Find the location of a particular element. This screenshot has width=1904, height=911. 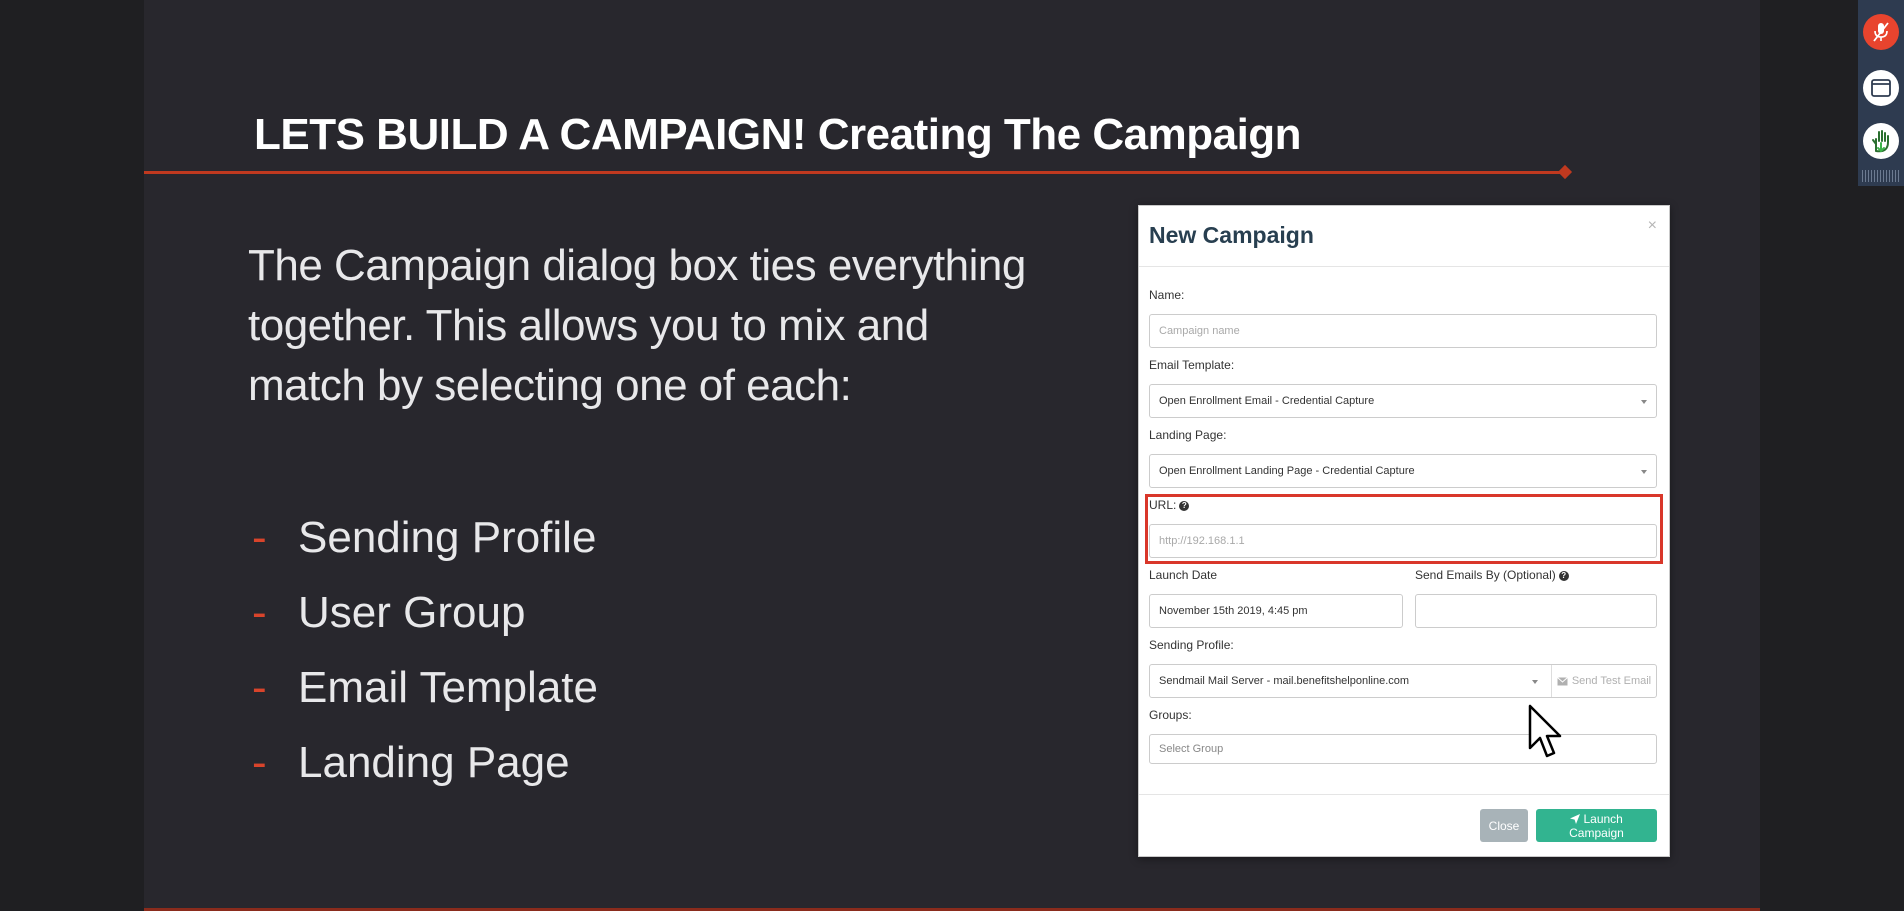

url-placeholder: http://192.168.1.1 is located at coordinates (1202, 541).